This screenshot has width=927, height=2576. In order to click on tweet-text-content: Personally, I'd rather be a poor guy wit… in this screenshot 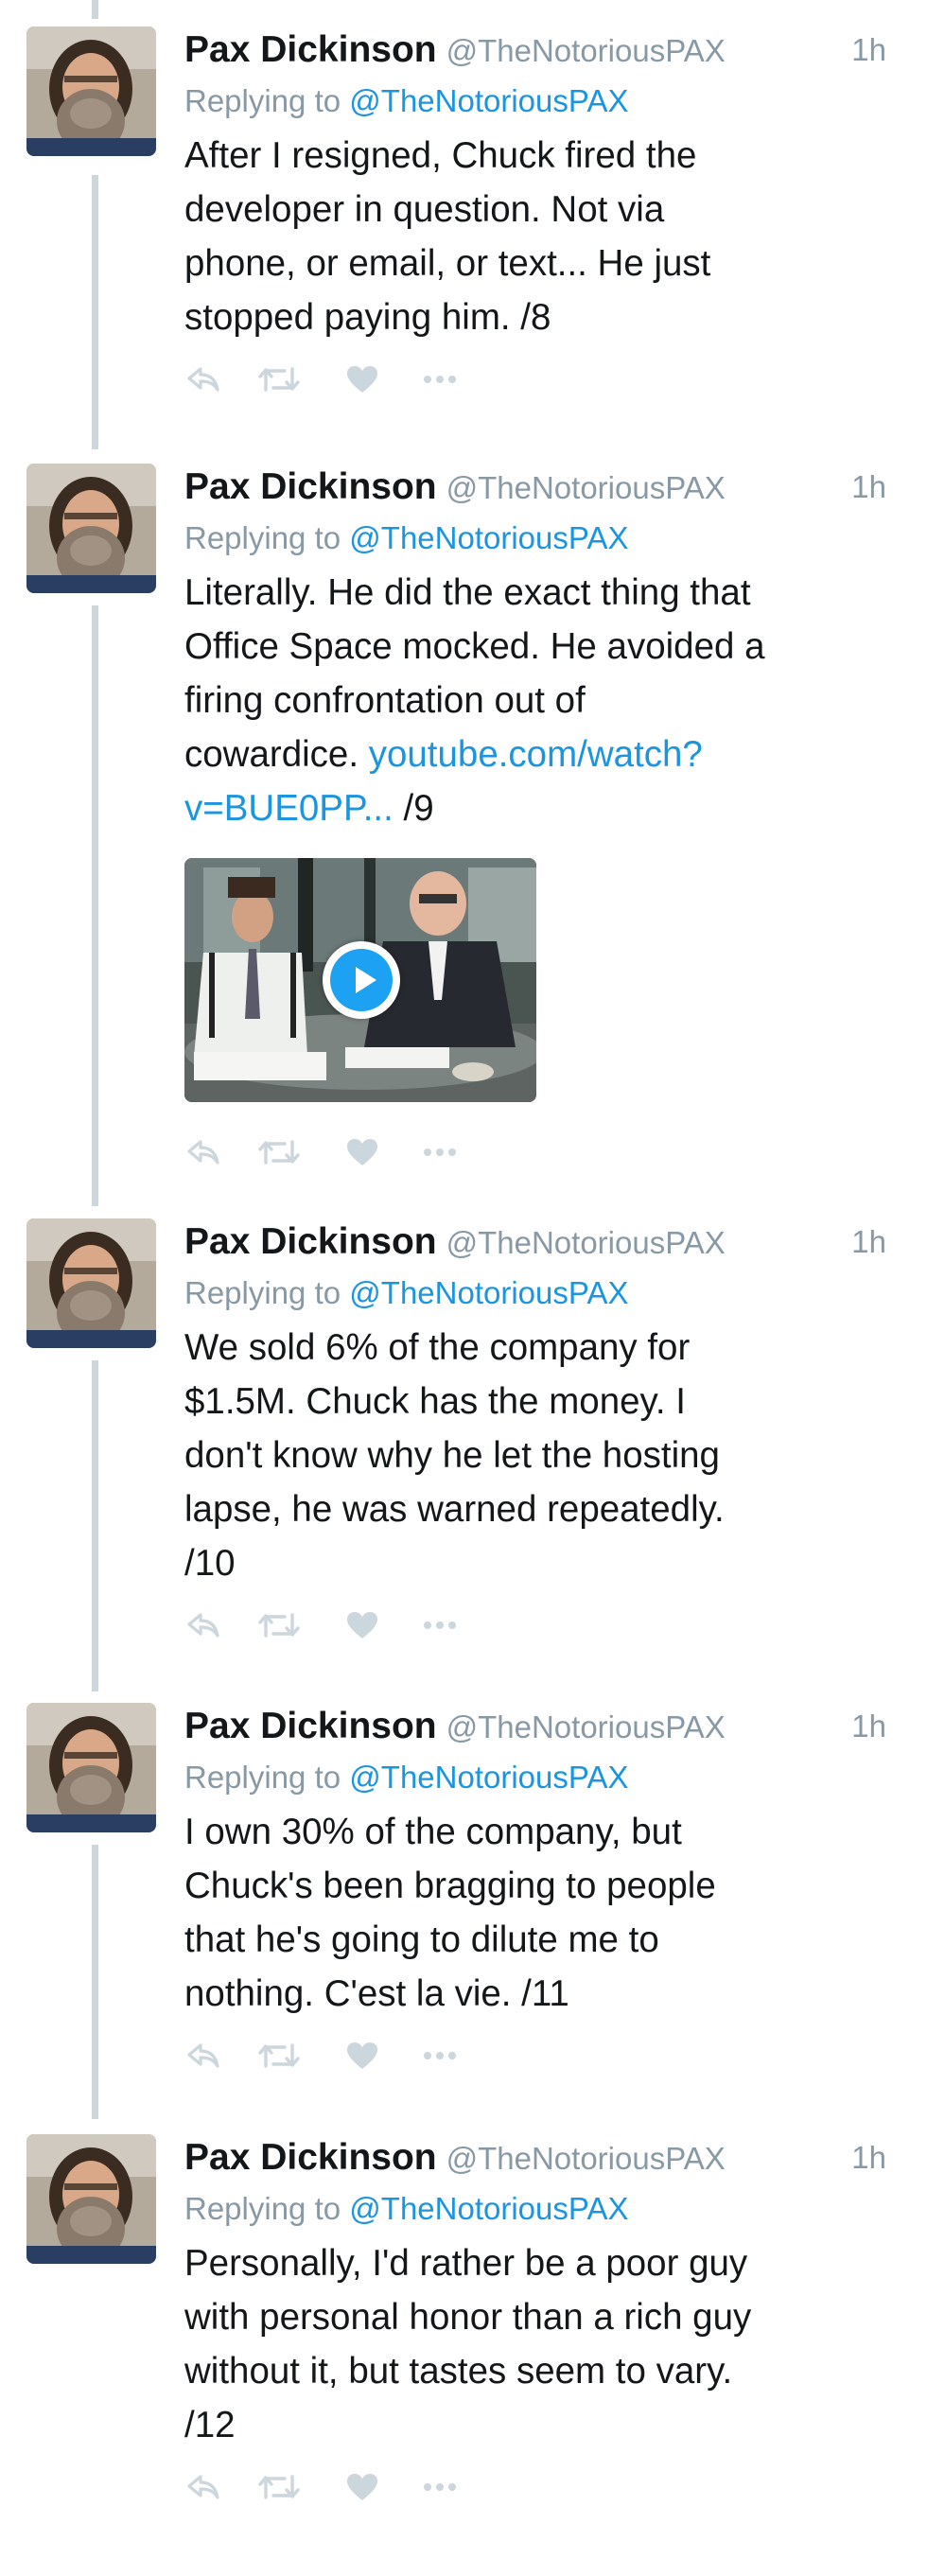, I will do `click(468, 2344)`.